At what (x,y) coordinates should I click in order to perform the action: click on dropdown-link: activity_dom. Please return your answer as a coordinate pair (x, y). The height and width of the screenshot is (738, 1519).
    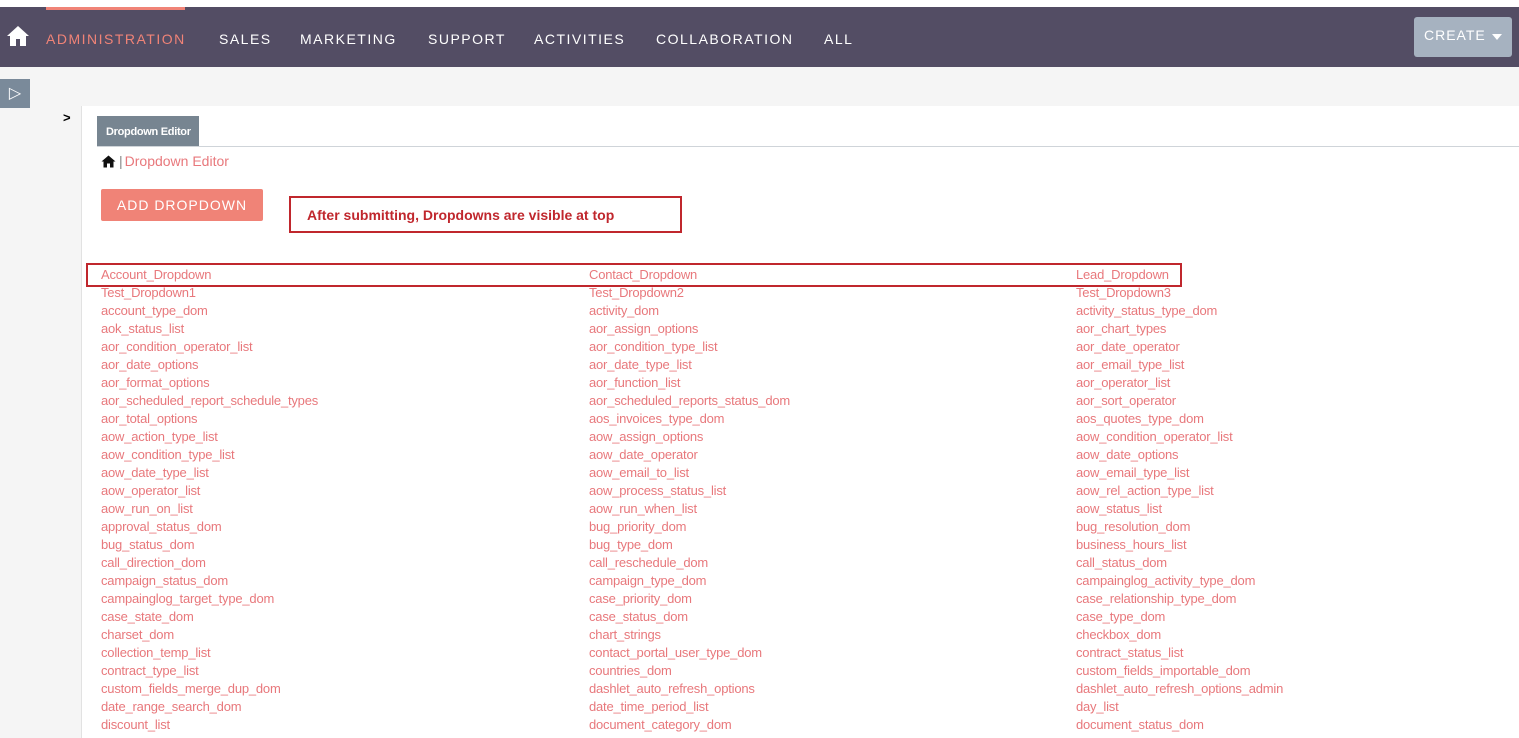
    Looking at the image, I should click on (689, 312).